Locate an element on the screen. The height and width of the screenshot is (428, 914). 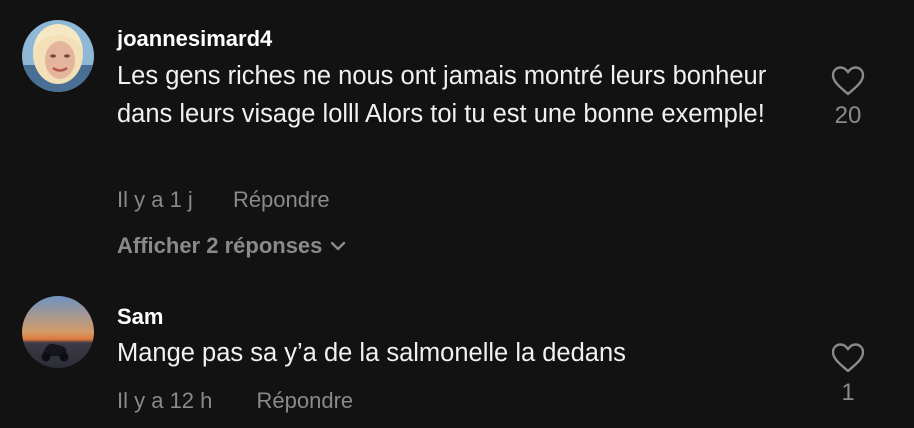
like-count: 20 is located at coordinates (848, 115).